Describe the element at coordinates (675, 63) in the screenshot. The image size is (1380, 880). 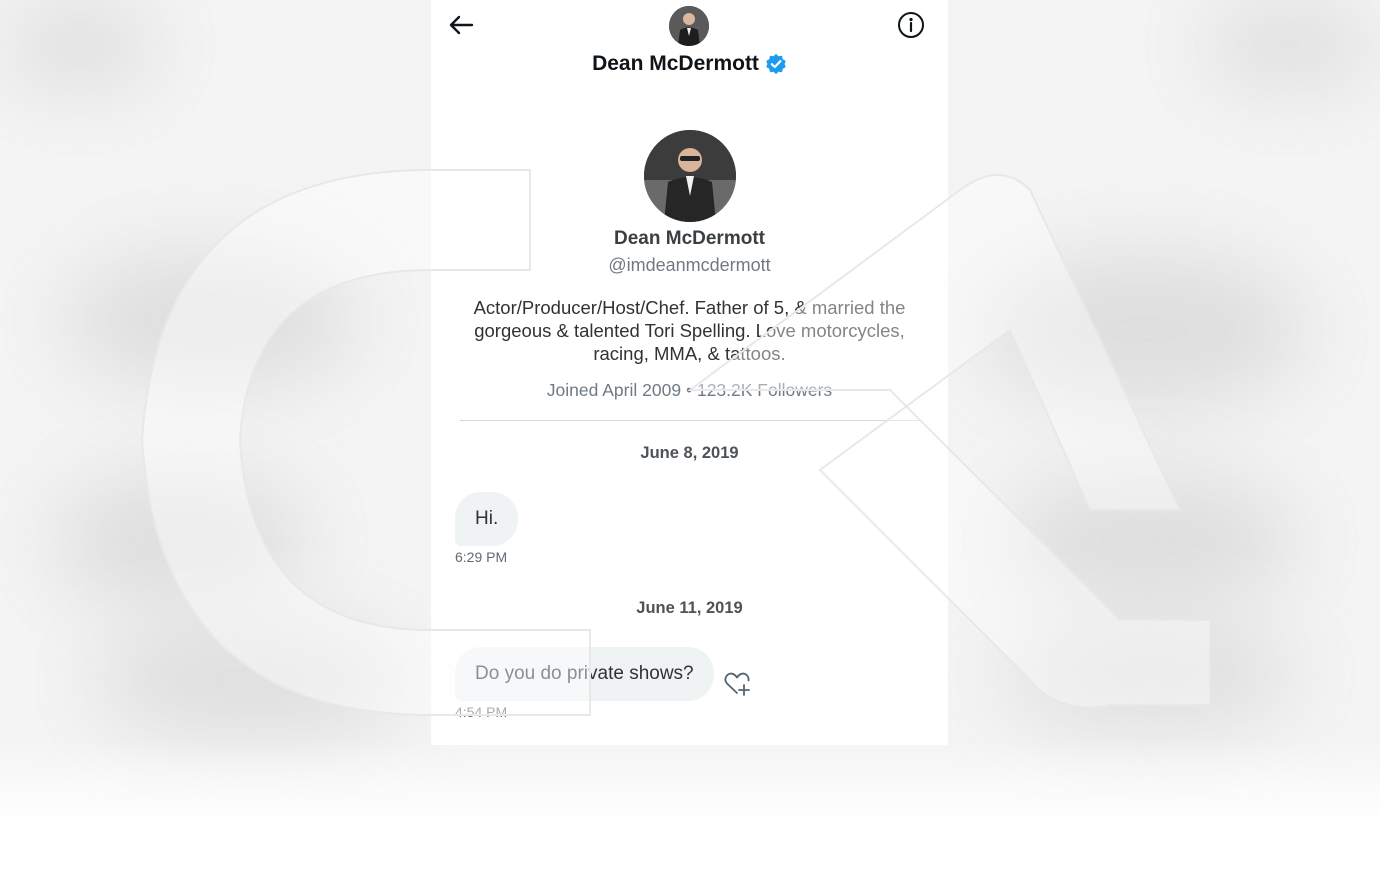
I see `header-name: Dean McDermott` at that location.